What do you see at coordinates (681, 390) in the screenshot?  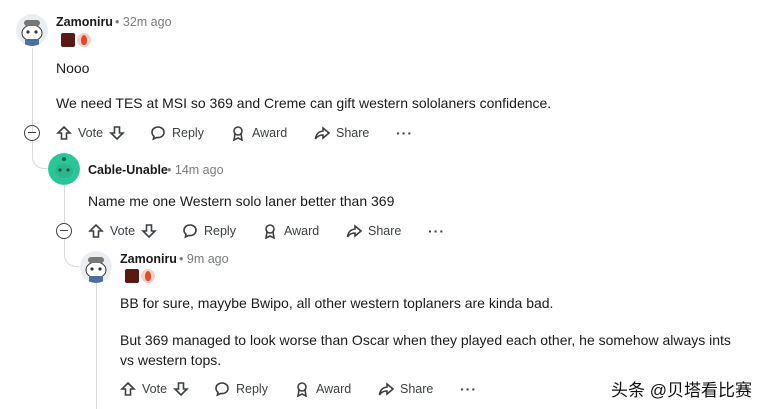 I see `watermark: 头条 @贝塔看比赛` at bounding box center [681, 390].